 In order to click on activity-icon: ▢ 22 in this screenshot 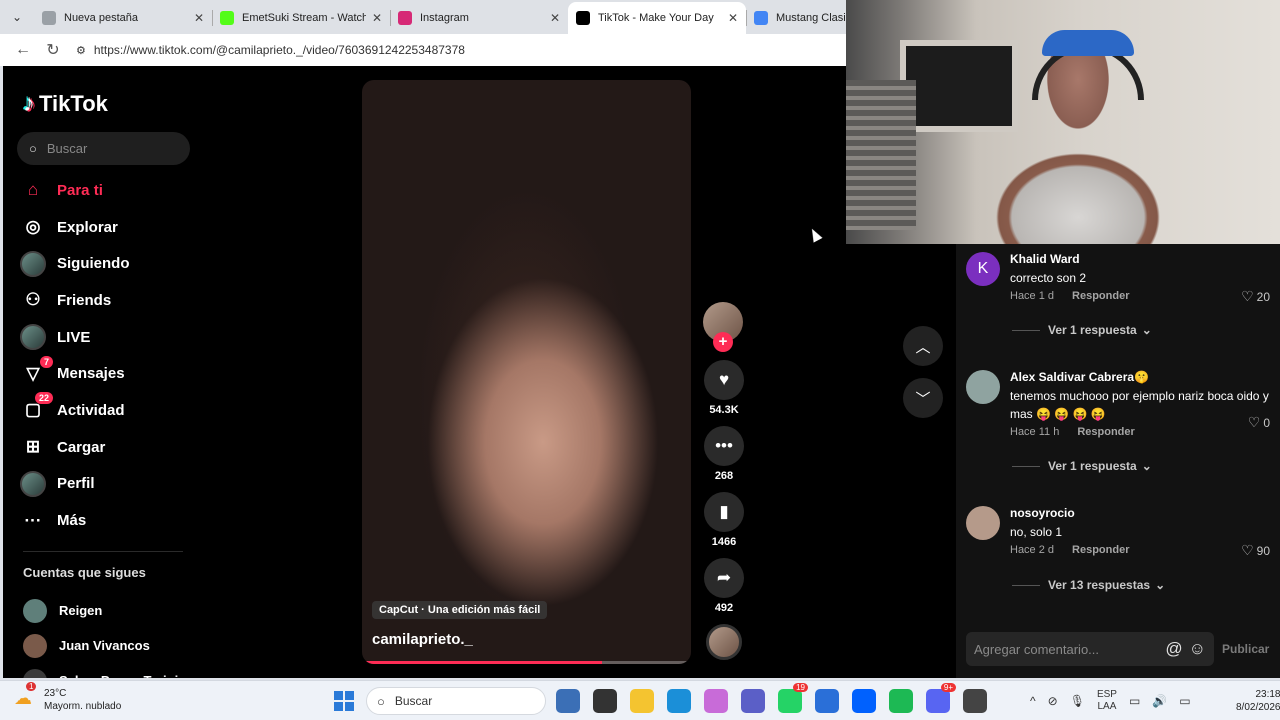, I will do `click(36, 408)`.